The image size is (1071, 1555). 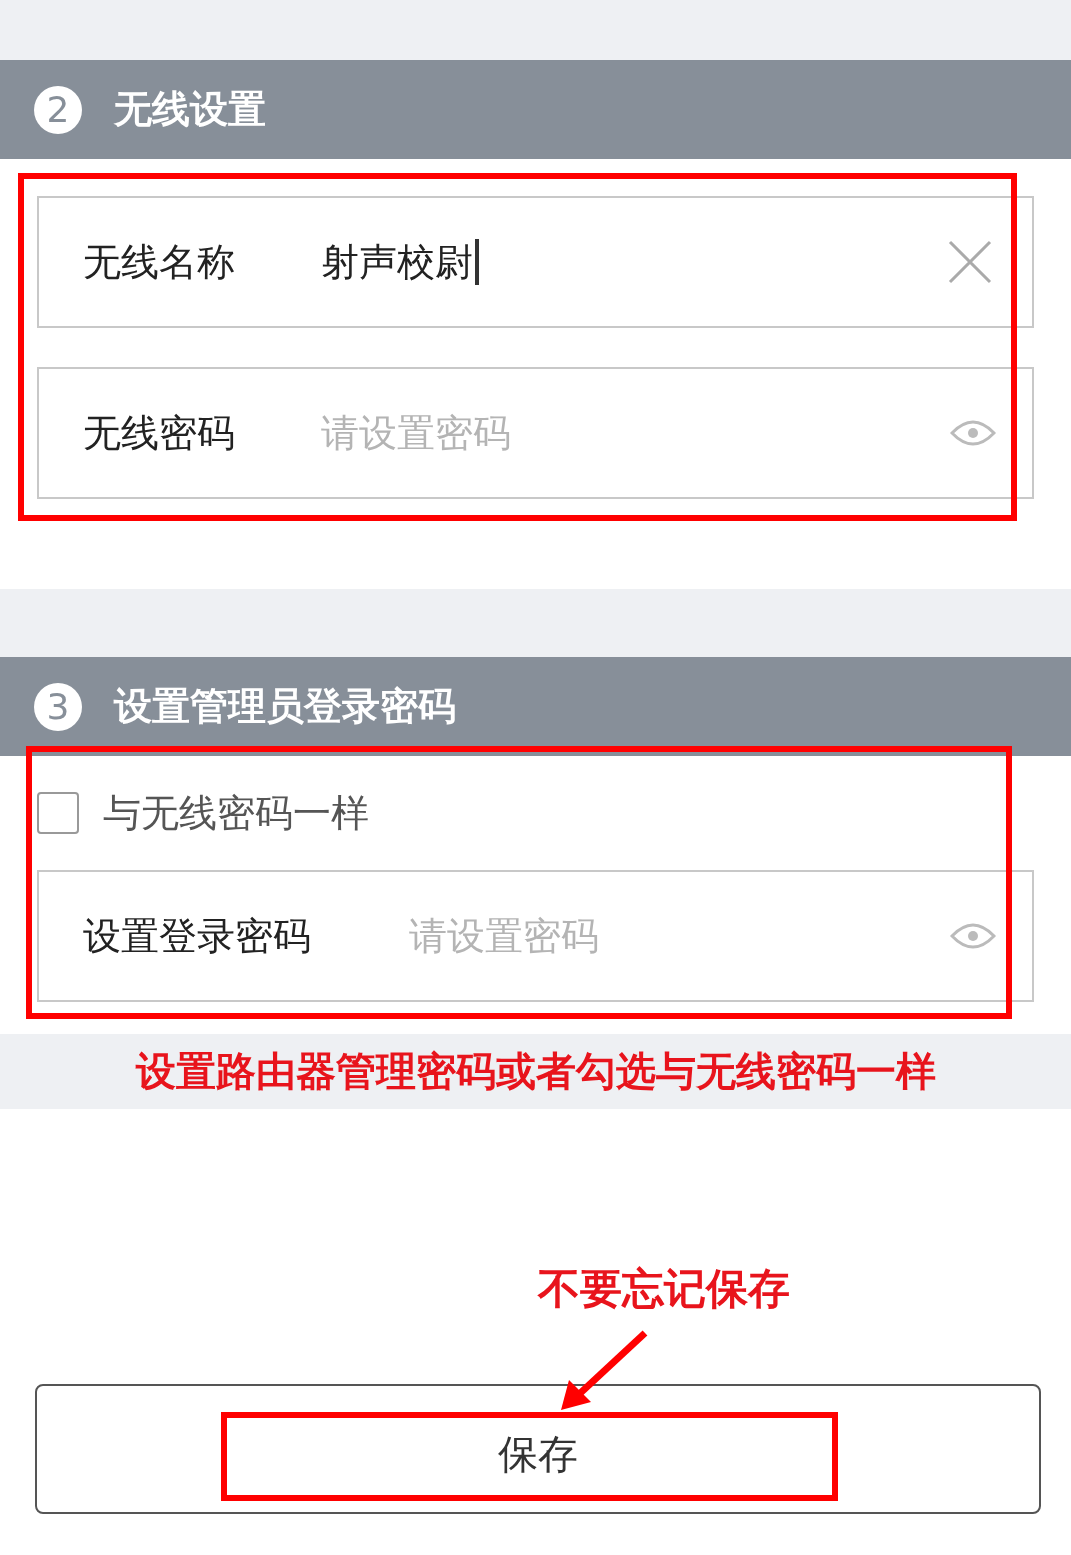 What do you see at coordinates (664, 1289) in the screenshot?
I see `annotation-text: 不要忘记保存` at bounding box center [664, 1289].